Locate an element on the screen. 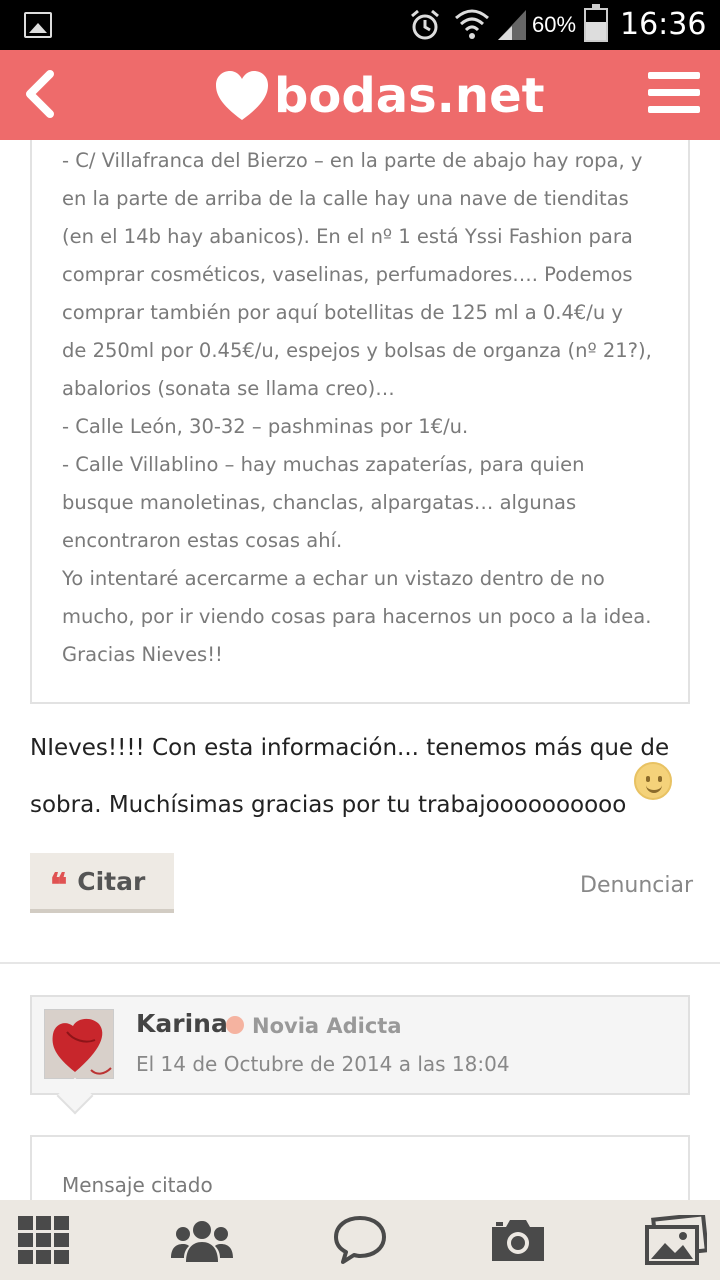  grid-icon is located at coordinates (43, 1240).